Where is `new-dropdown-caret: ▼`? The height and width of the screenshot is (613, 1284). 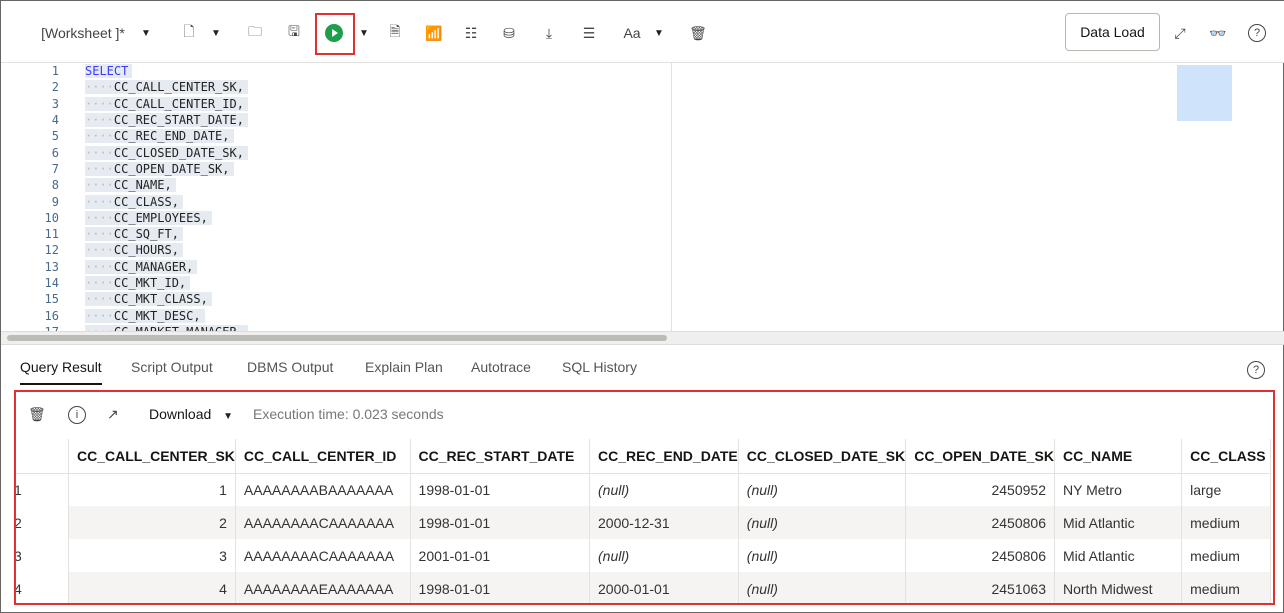
new-dropdown-caret: ▼ is located at coordinates (216, 33).